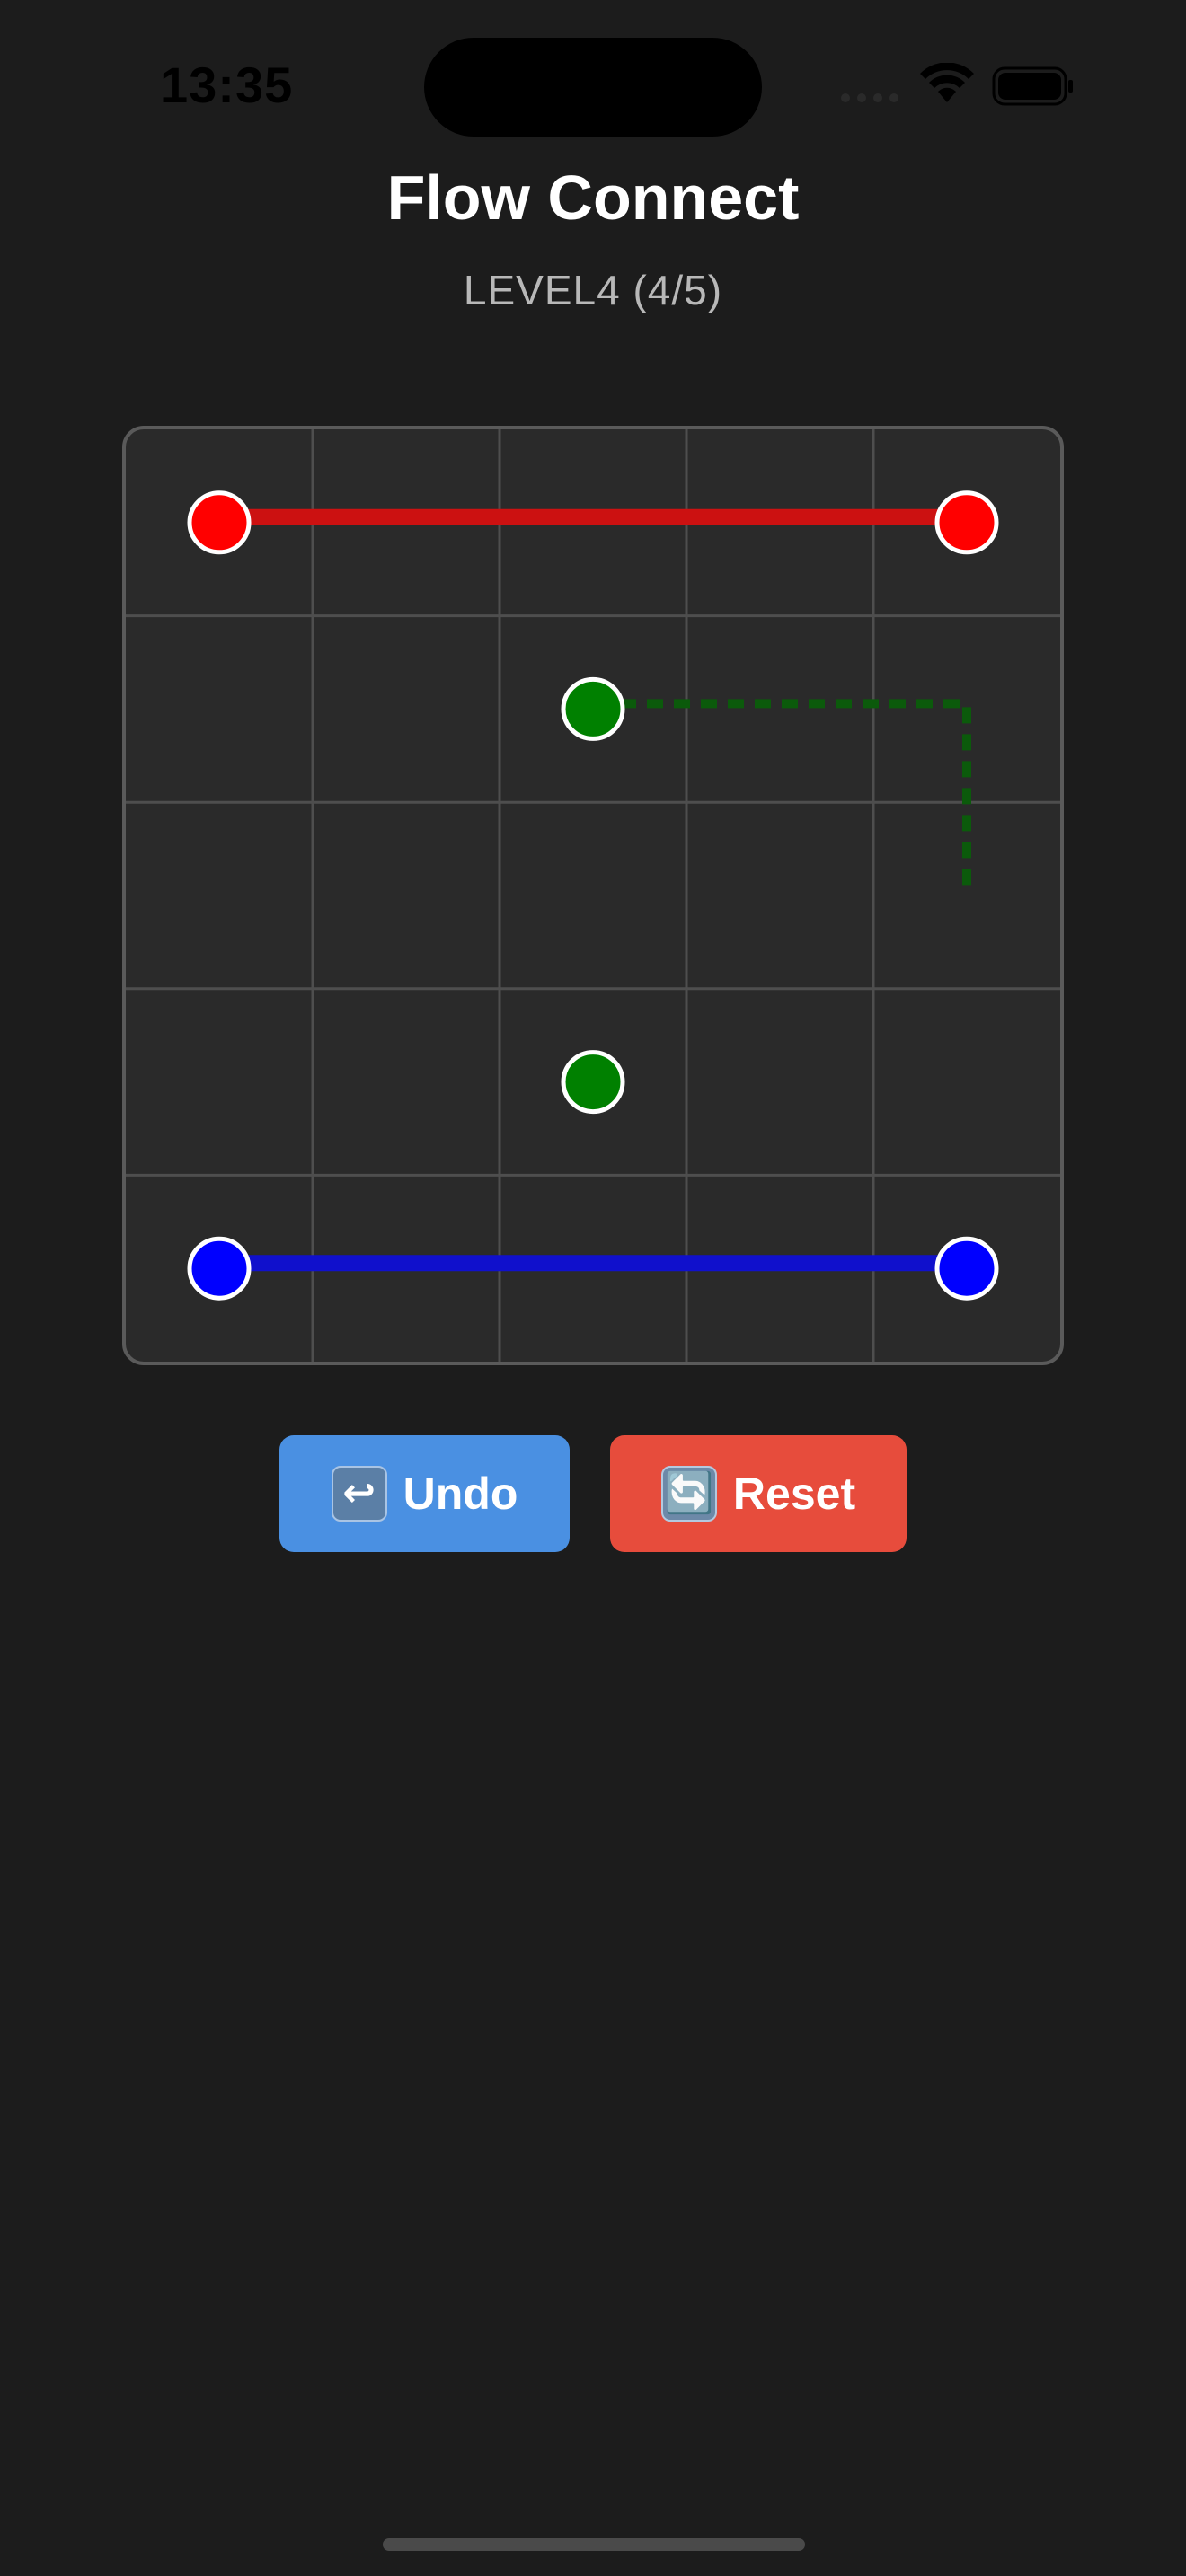 This screenshot has height=2576, width=1186. What do you see at coordinates (947, 82) in the screenshot?
I see `wifi-icon` at bounding box center [947, 82].